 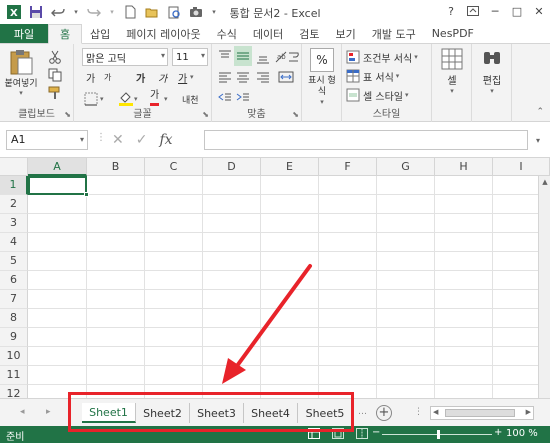 I want to click on redo-dropdown-icon: ▾, so click(x=112, y=12).